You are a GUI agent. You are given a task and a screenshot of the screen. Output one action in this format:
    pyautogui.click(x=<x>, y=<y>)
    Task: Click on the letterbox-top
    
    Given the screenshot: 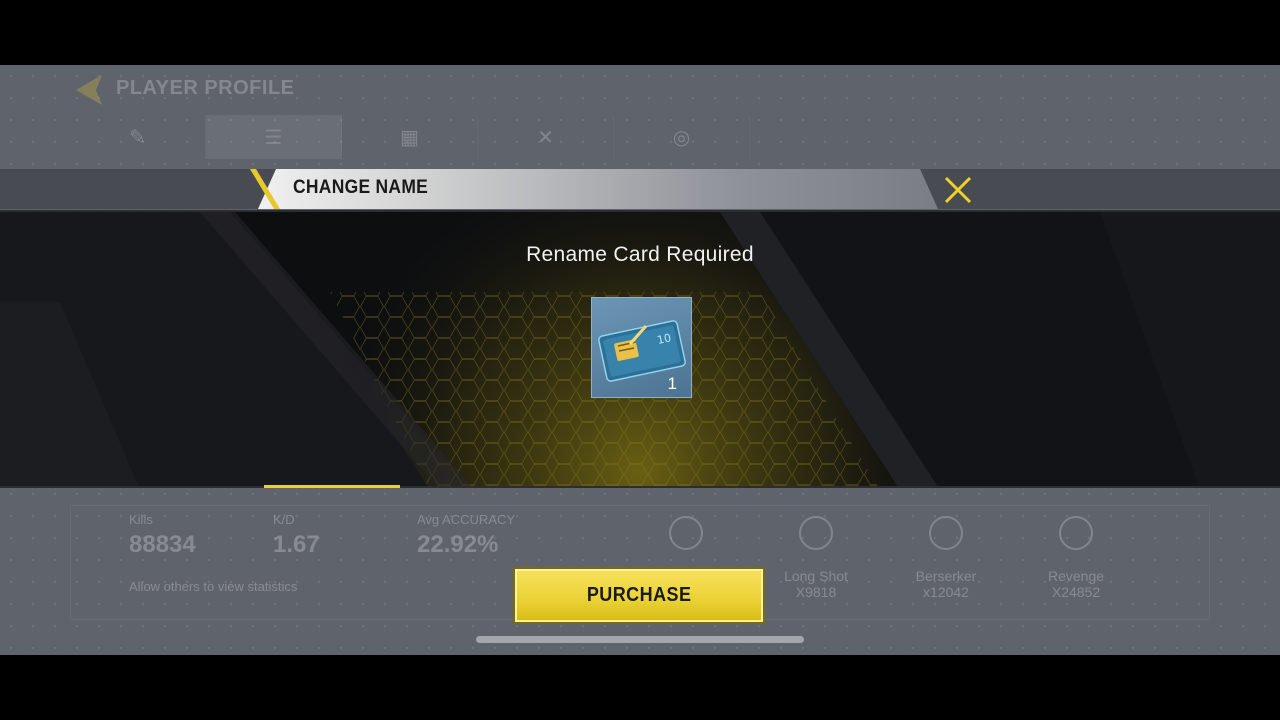 What is the action you would take?
    pyautogui.click(x=640, y=32)
    